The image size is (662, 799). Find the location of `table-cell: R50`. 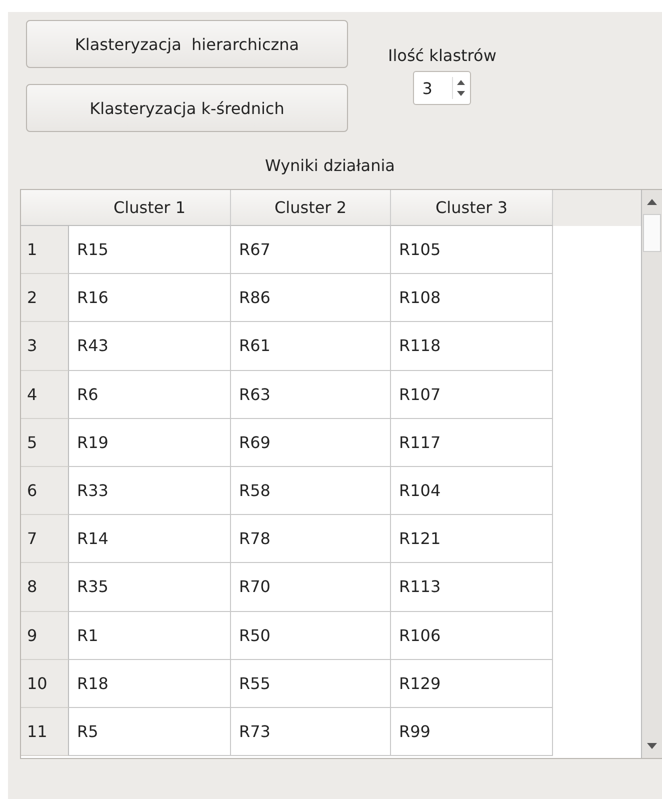

table-cell: R50 is located at coordinates (311, 636).